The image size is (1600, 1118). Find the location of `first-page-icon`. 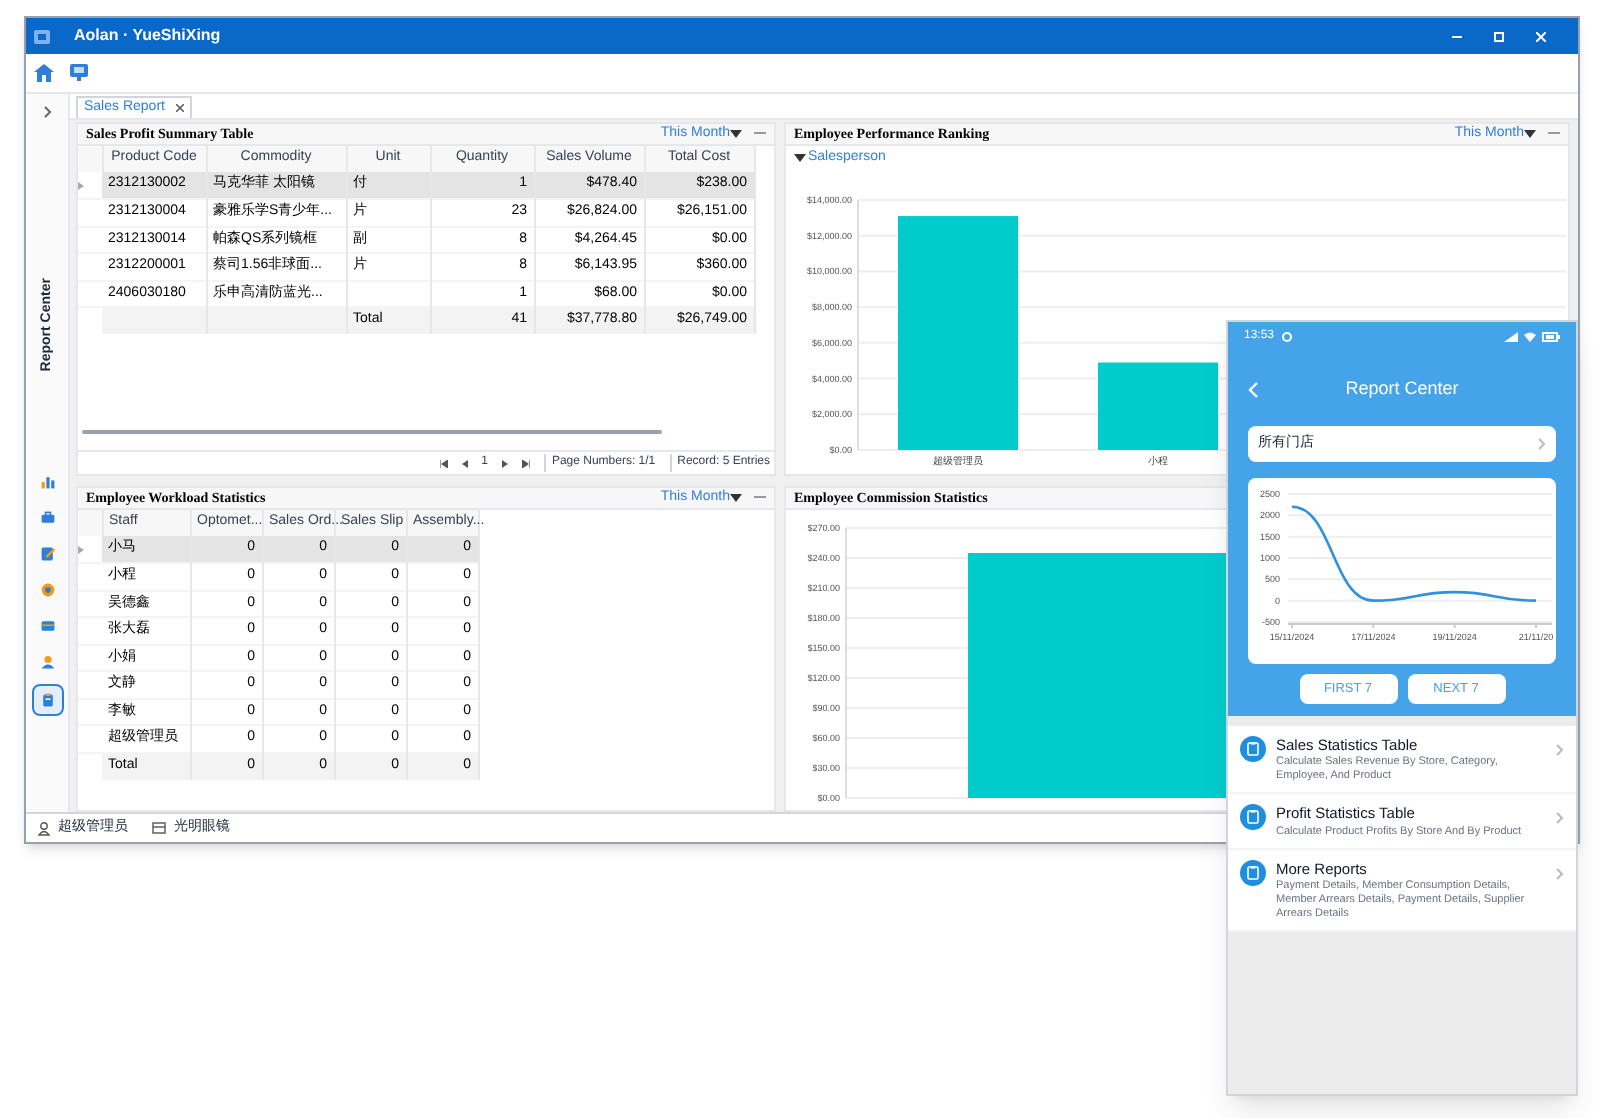

first-page-icon is located at coordinates (443, 463).